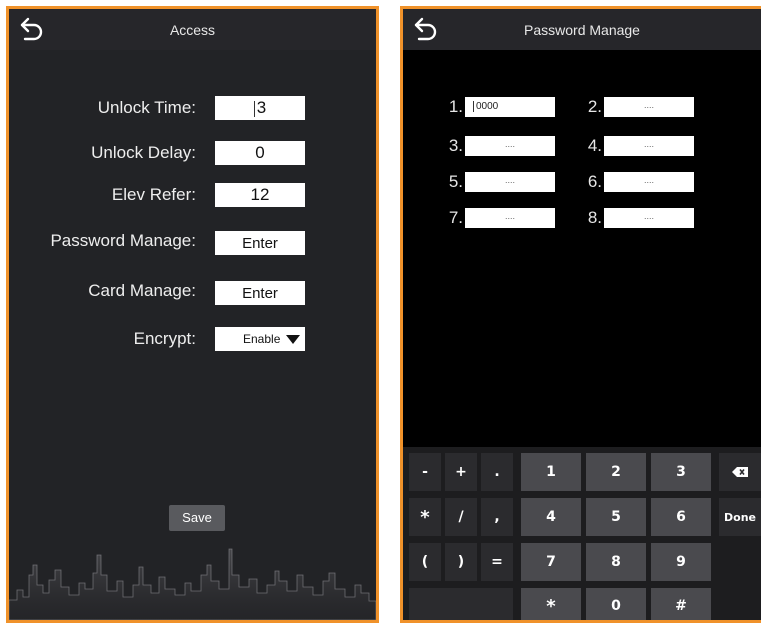 The width and height of the screenshot is (761, 629). What do you see at coordinates (681, 604) in the screenshot?
I see `key-hash: #` at bounding box center [681, 604].